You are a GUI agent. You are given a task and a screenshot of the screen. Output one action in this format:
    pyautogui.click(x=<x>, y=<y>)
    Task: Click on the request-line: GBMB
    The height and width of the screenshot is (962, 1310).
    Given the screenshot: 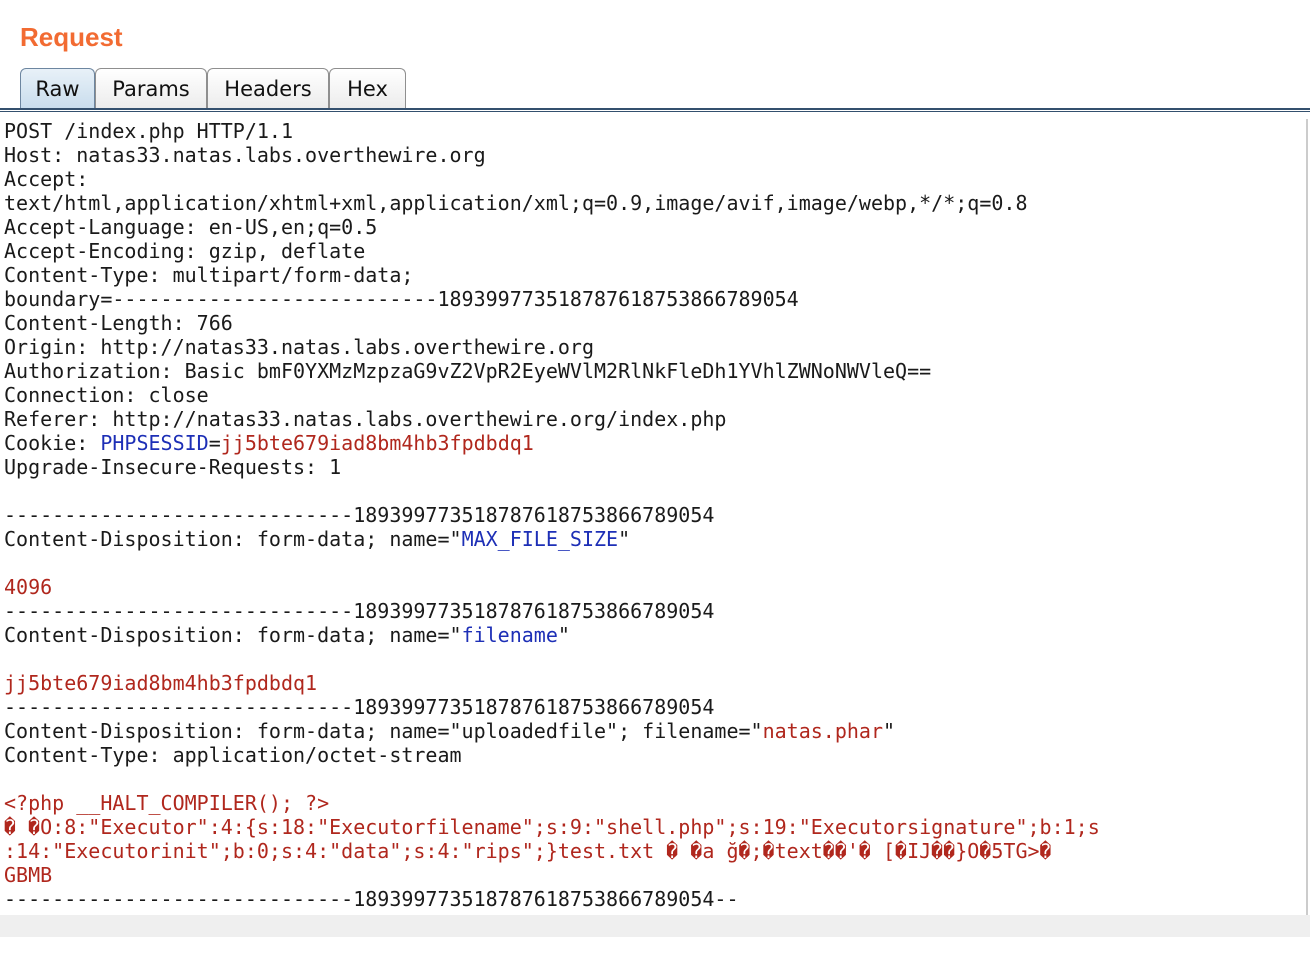 What is the action you would take?
    pyautogui.click(x=655, y=875)
    